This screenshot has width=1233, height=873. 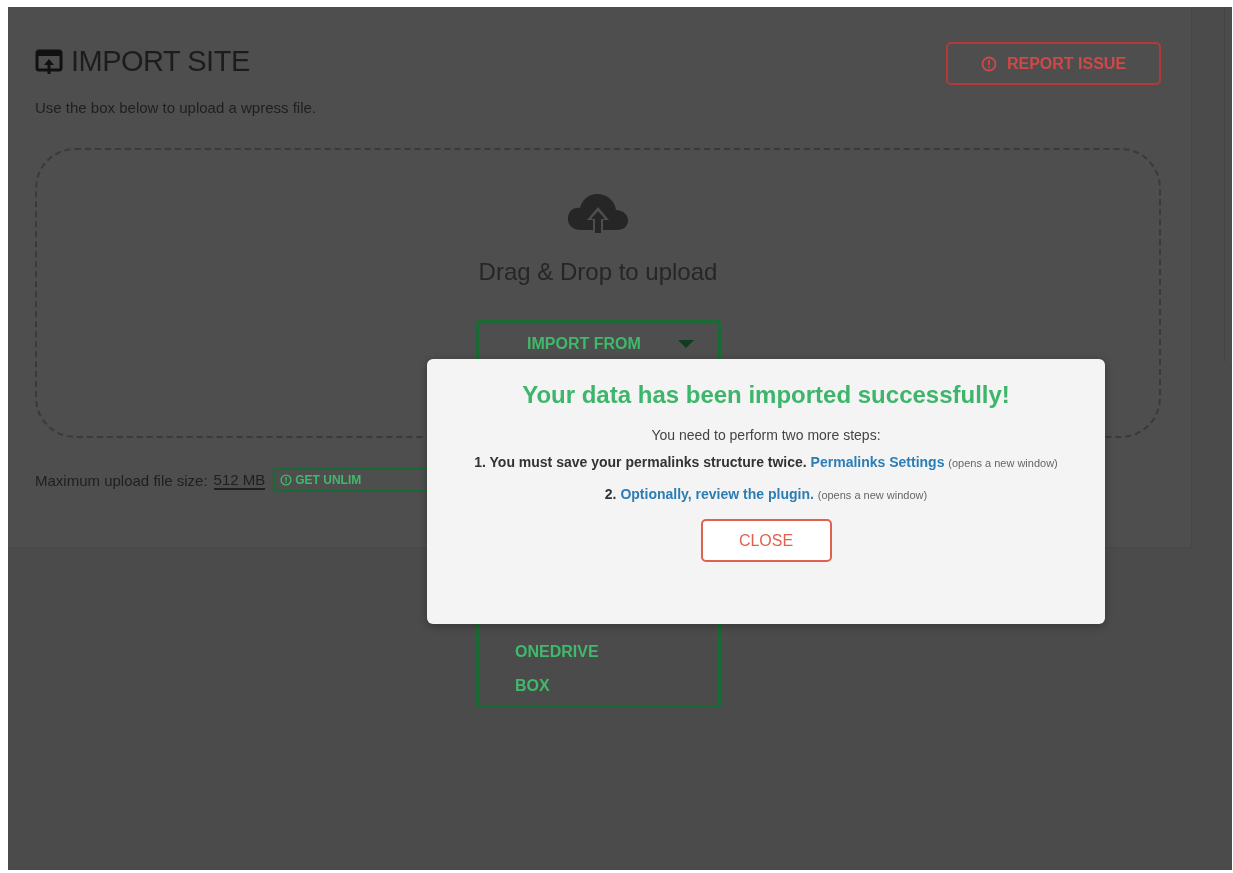 What do you see at coordinates (766, 395) in the screenshot?
I see `dialog-title: Your data has been imported successfully!` at bounding box center [766, 395].